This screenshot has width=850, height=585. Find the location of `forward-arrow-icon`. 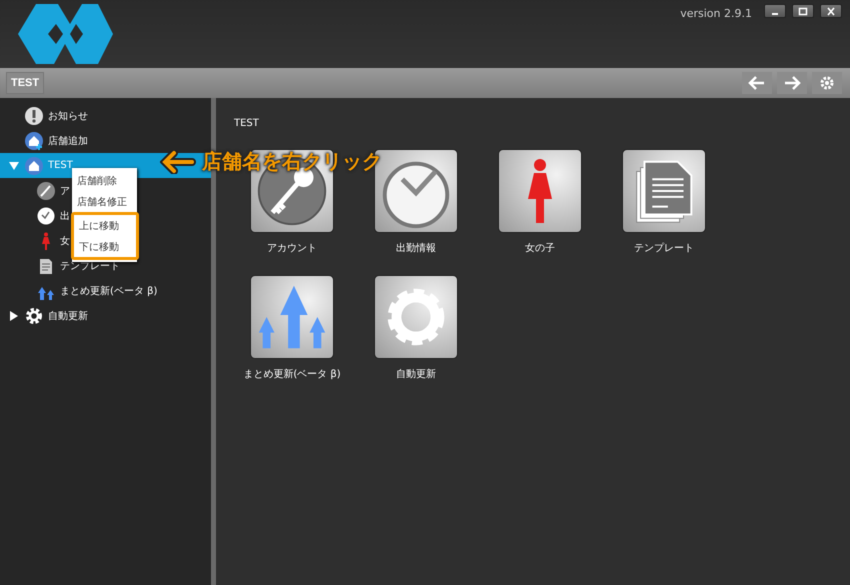

forward-arrow-icon is located at coordinates (792, 83).